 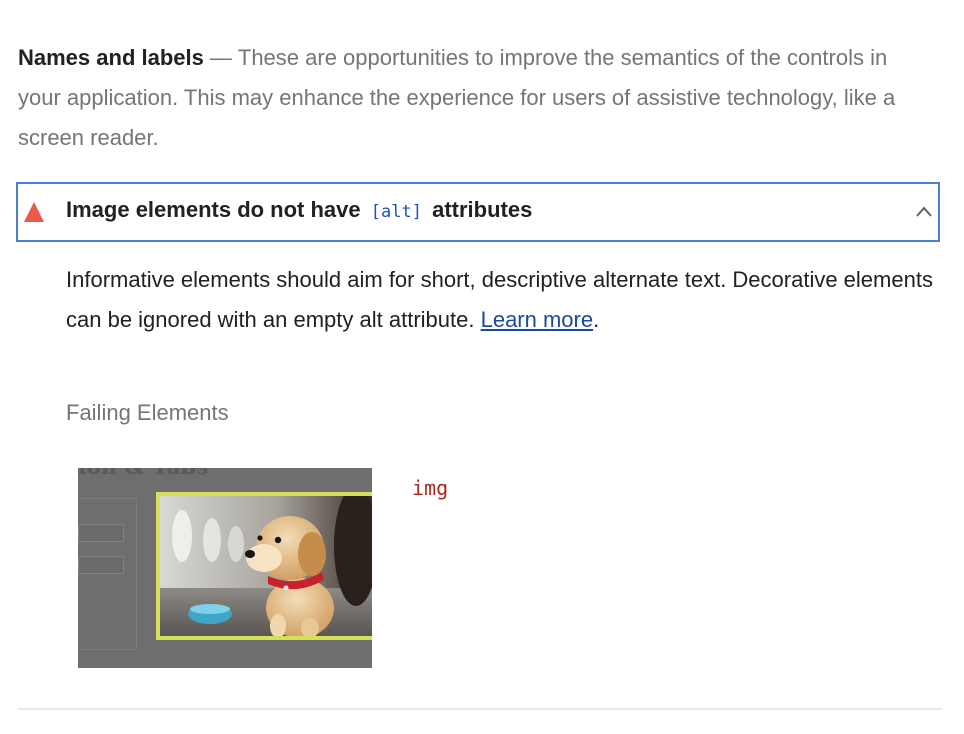 I want to click on failing-element-thumbnail: ion & Tabs, so click(x=225, y=568).